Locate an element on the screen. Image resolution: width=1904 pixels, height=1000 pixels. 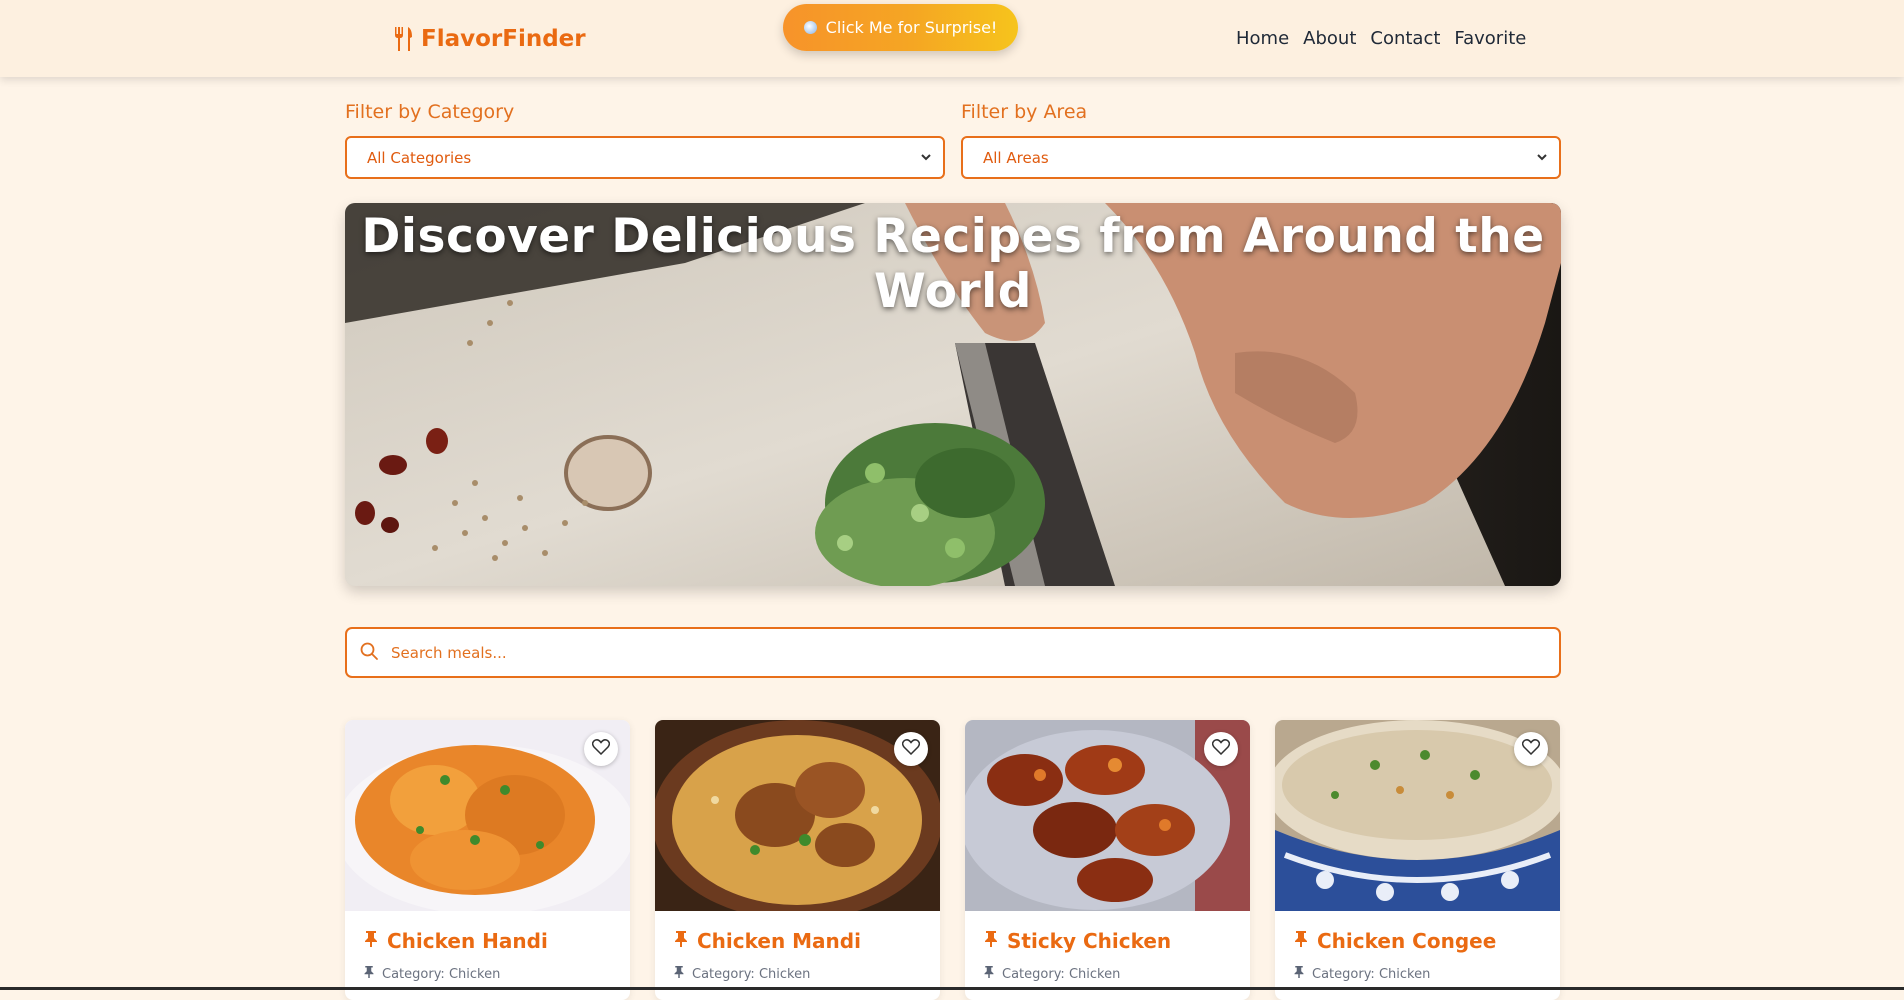
surprise-button: Click Me for Surprise! is located at coordinates (900, 27).